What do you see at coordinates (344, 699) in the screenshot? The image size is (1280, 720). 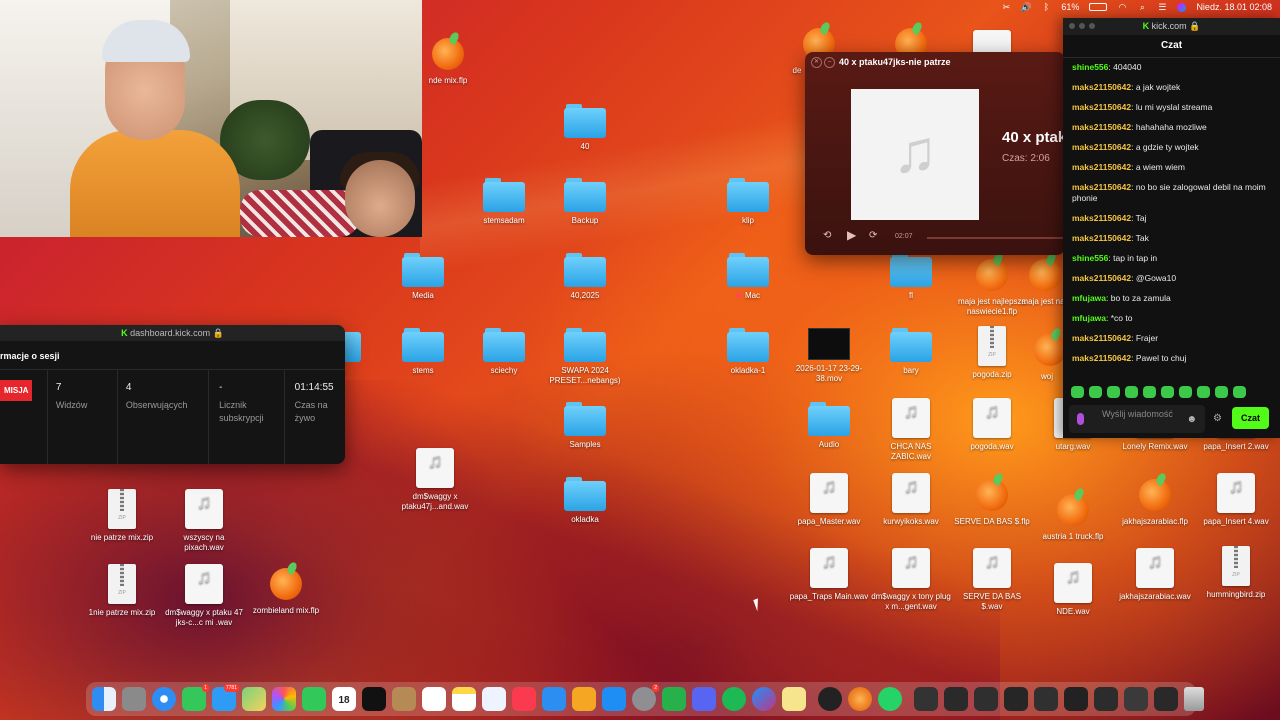 I see `calendar-icon: 18` at bounding box center [344, 699].